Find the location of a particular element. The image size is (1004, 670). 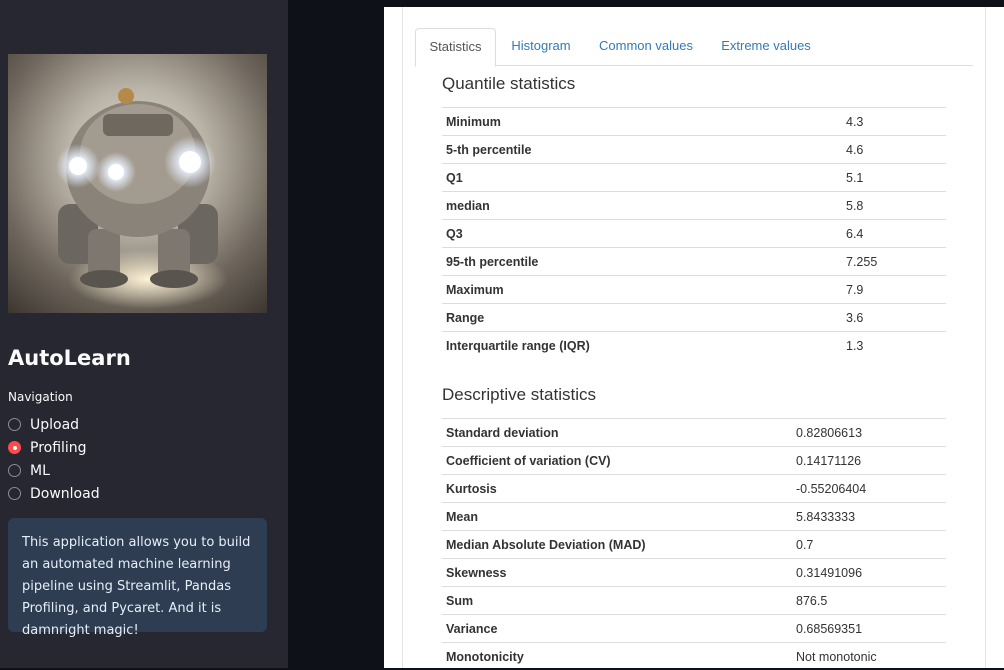

descriptive-statistics-title: Descriptive statistics is located at coordinates (519, 395).